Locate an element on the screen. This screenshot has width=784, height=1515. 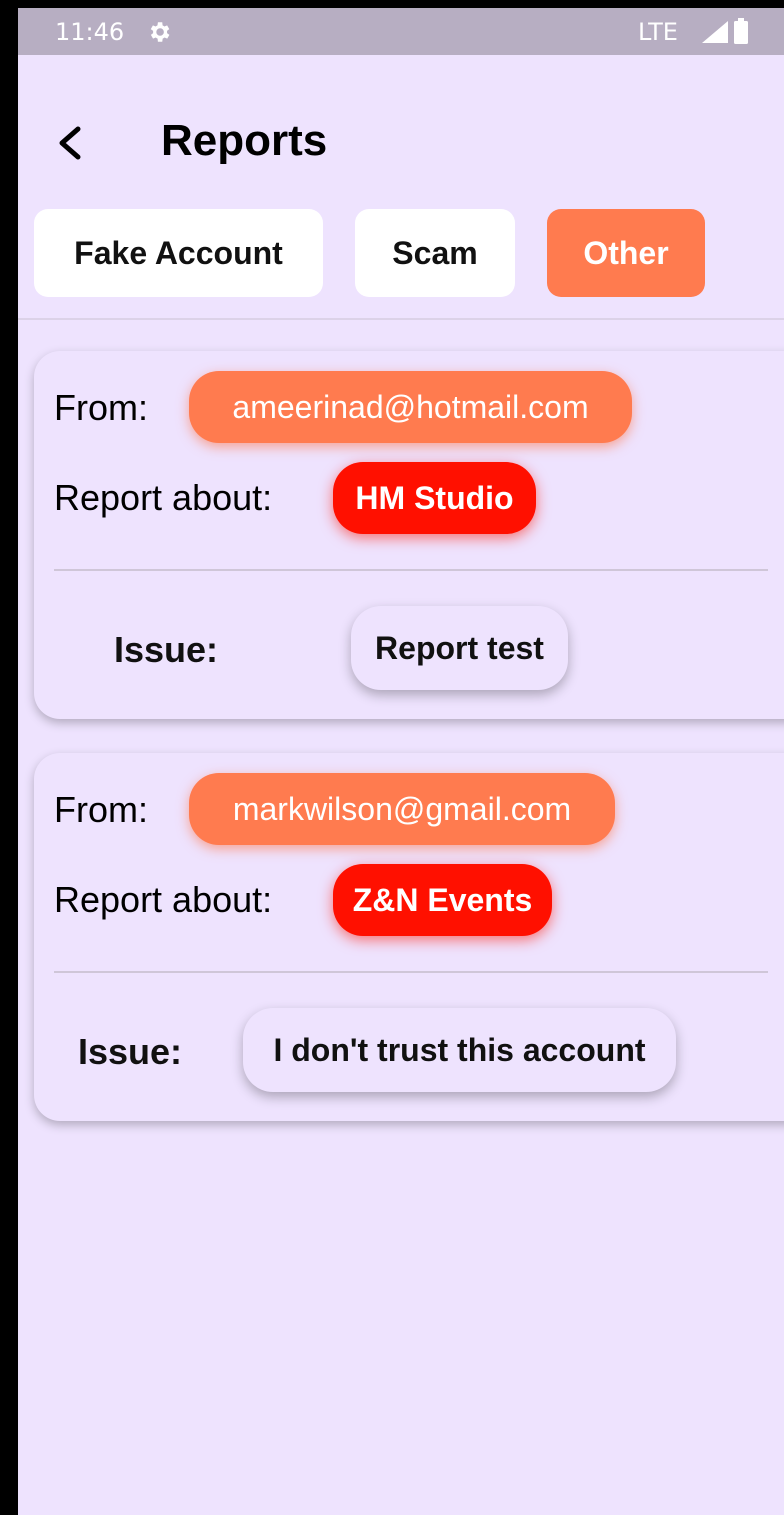
page-title: Reports is located at coordinates (244, 140).